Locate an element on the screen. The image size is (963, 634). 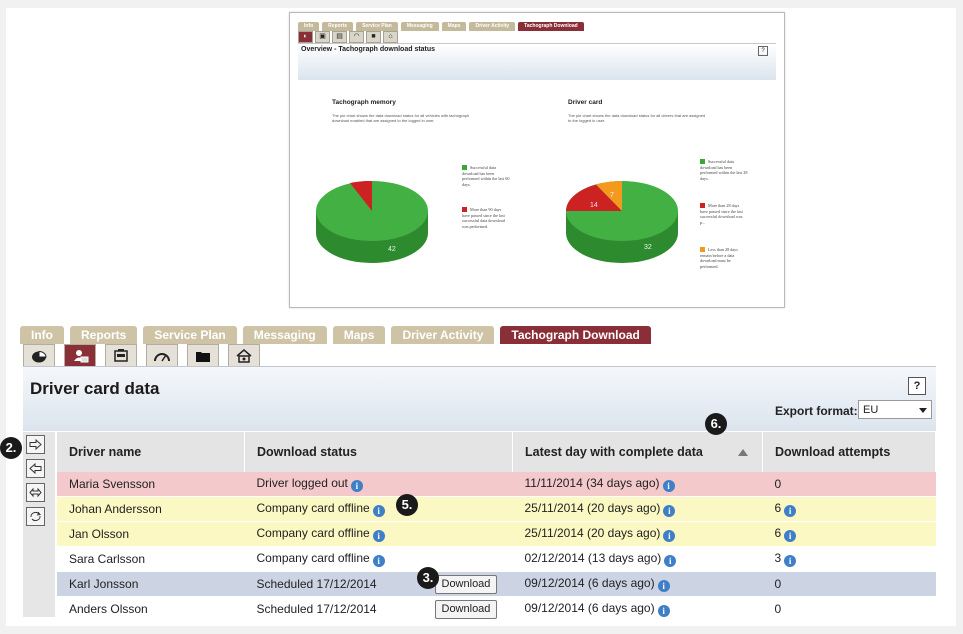
swap-icon is located at coordinates (35, 492).